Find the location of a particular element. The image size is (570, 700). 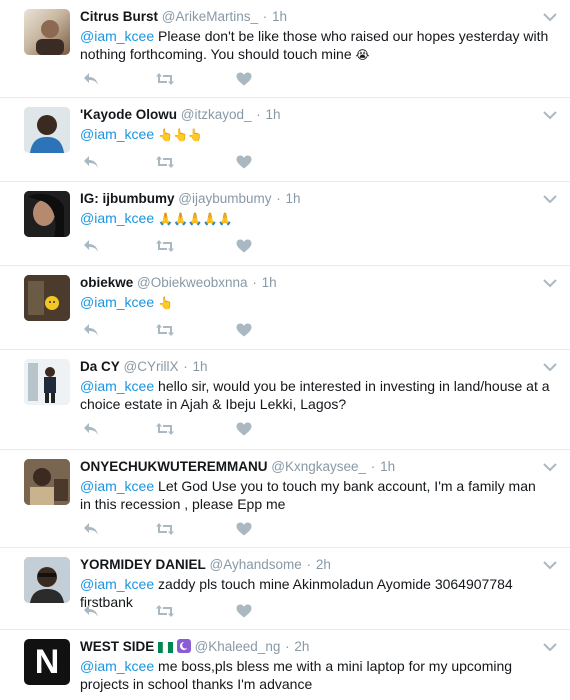

user-handle: @ArikeMartins_ is located at coordinates (210, 16).